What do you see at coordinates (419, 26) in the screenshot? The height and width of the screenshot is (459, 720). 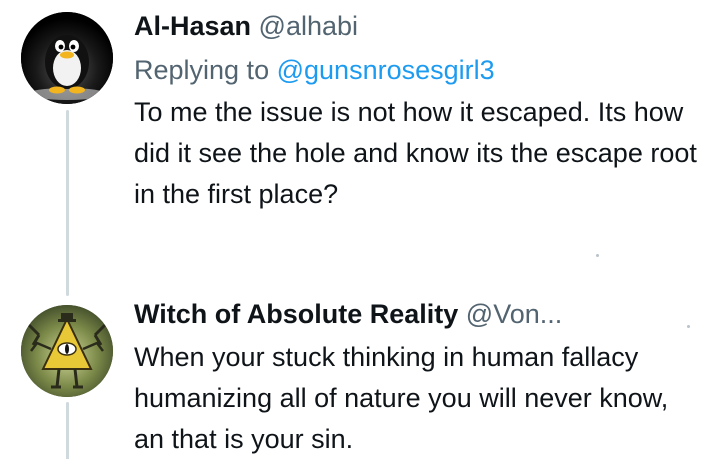 I see `tweet-header: Al-Hasan @alhabi` at bounding box center [419, 26].